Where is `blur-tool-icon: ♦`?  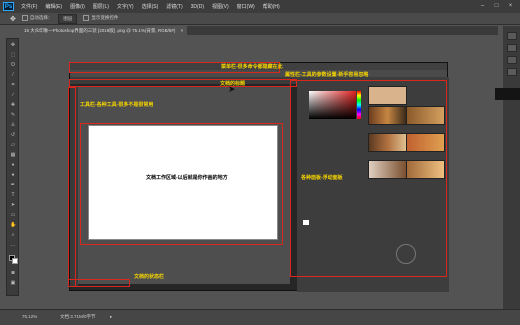 blur-tool-icon: ♦ is located at coordinates (13, 165).